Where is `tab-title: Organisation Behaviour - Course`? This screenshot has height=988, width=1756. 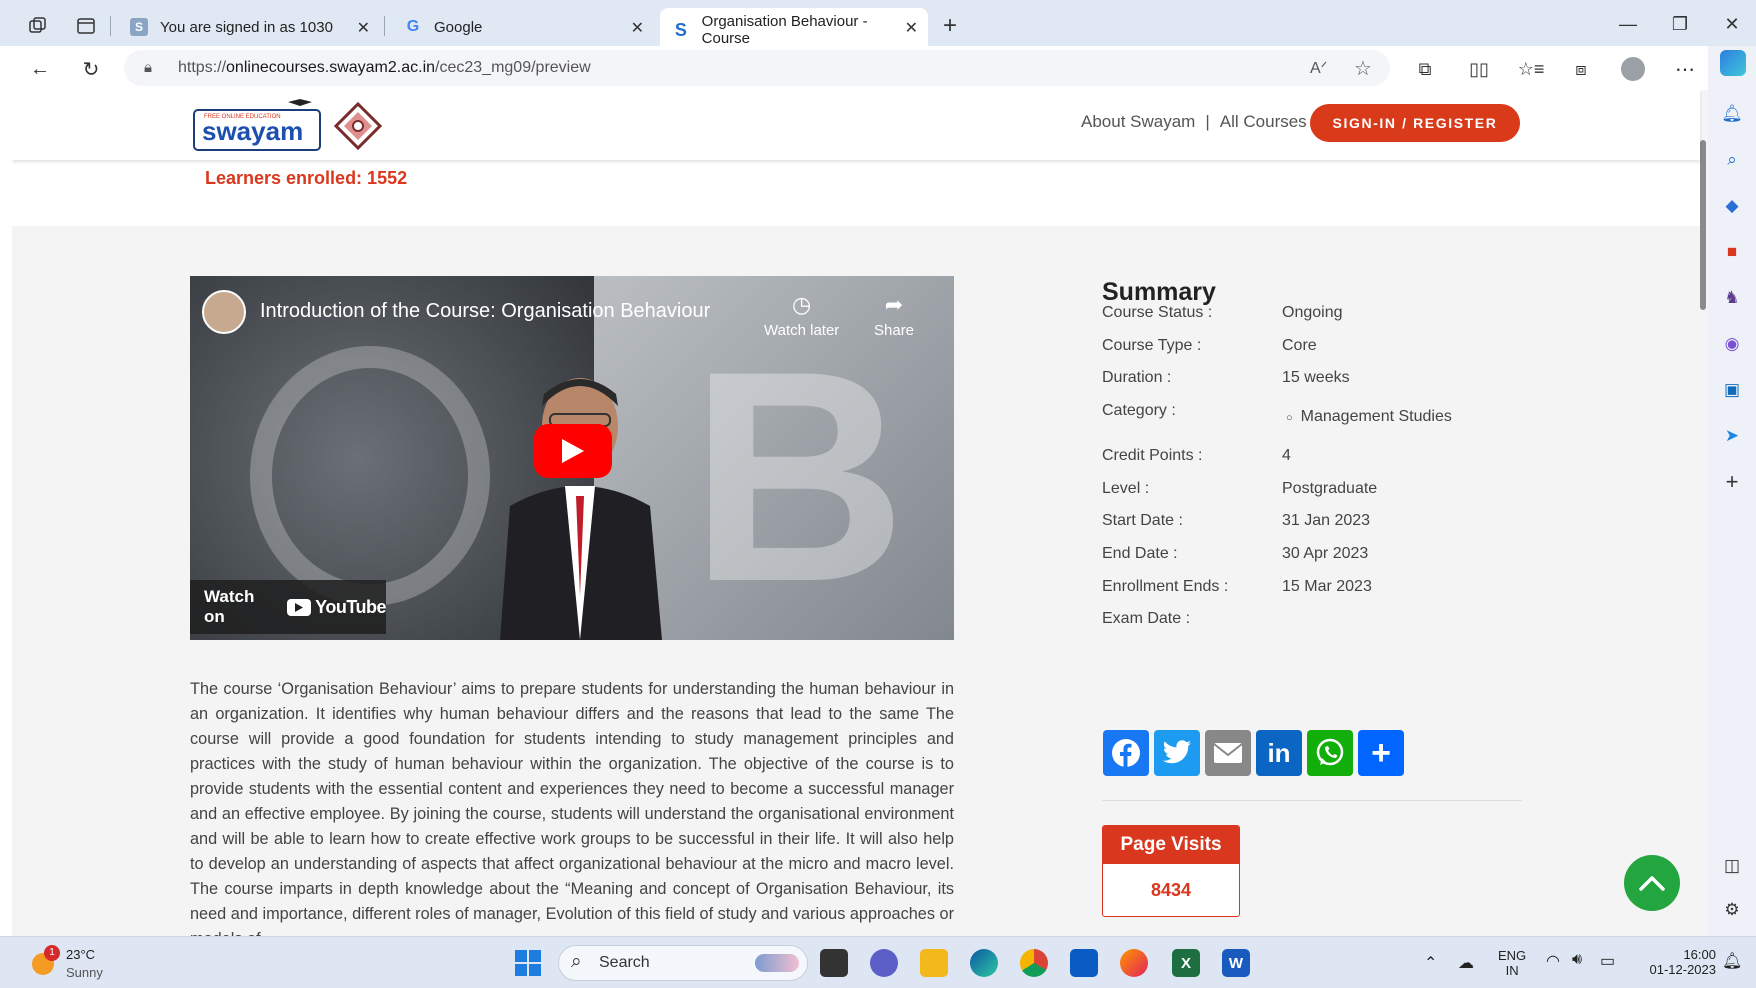 tab-title: Organisation Behaviour - Course is located at coordinates (784, 30).